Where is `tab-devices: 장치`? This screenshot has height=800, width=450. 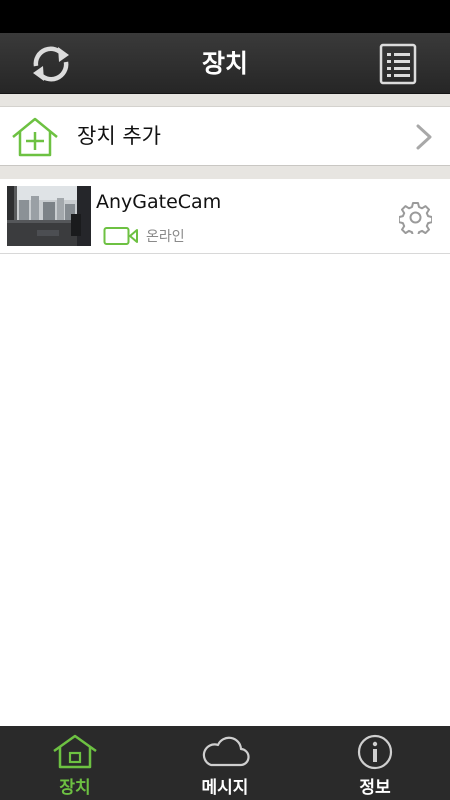
tab-devices: 장치 is located at coordinates (75, 763).